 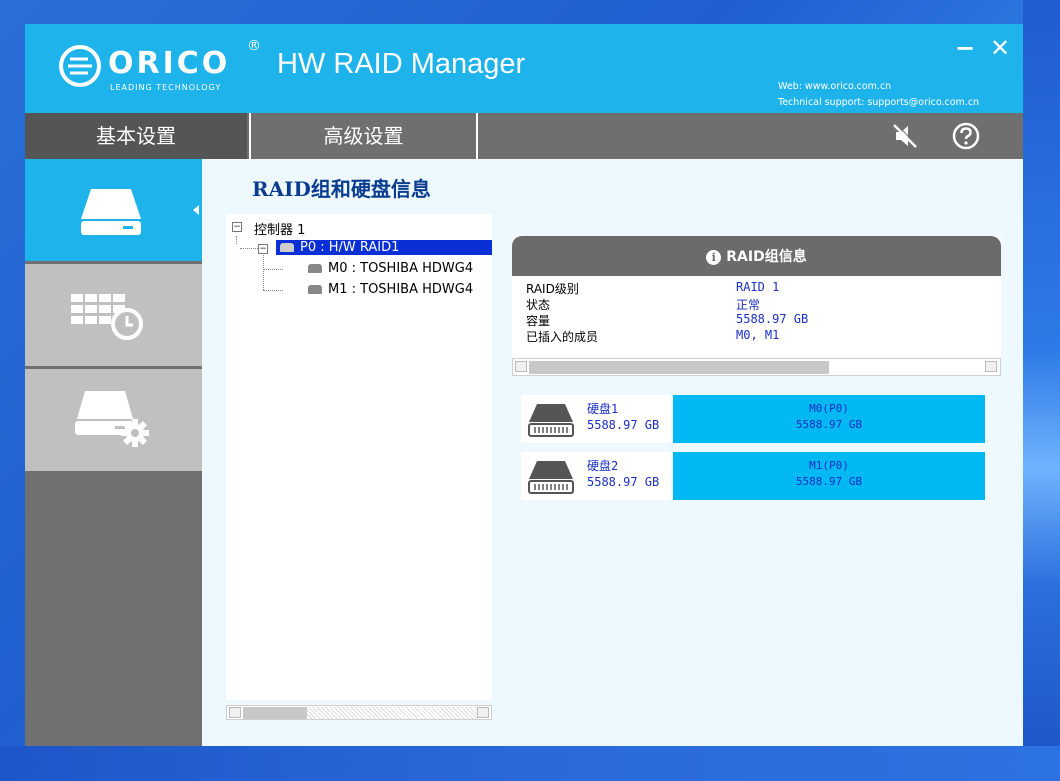 I want to click on desktop-background-right, so click(x=1041, y=390).